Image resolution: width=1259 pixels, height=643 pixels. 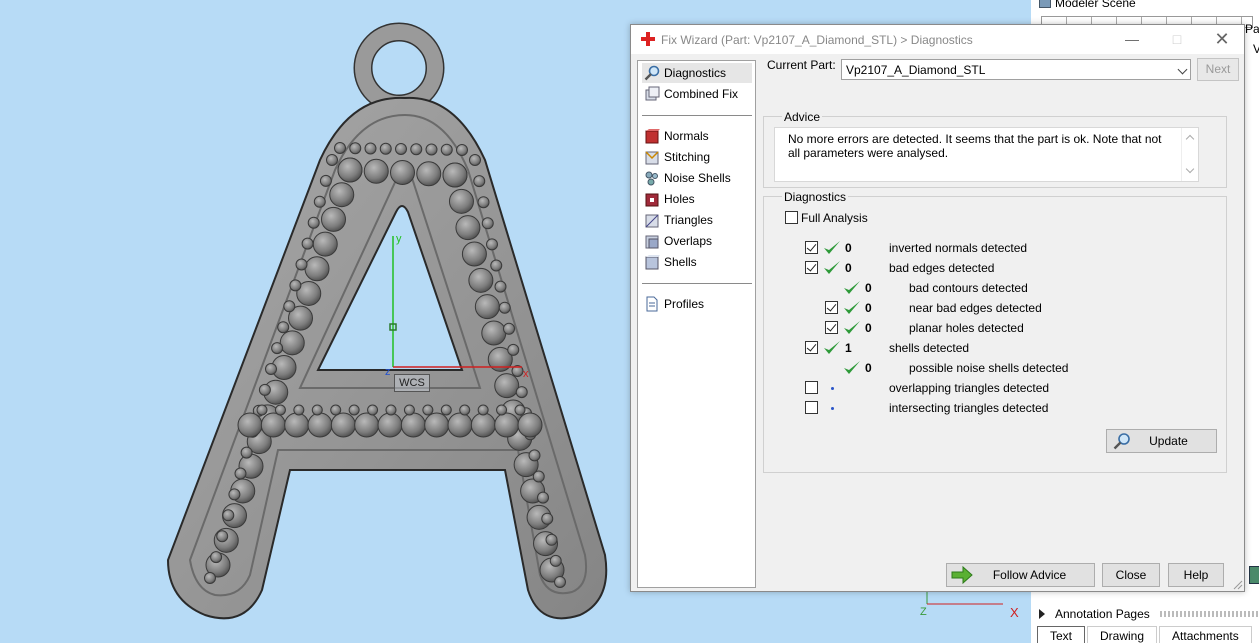 What do you see at coordinates (399, 68) in the screenshot?
I see `bail-ring` at bounding box center [399, 68].